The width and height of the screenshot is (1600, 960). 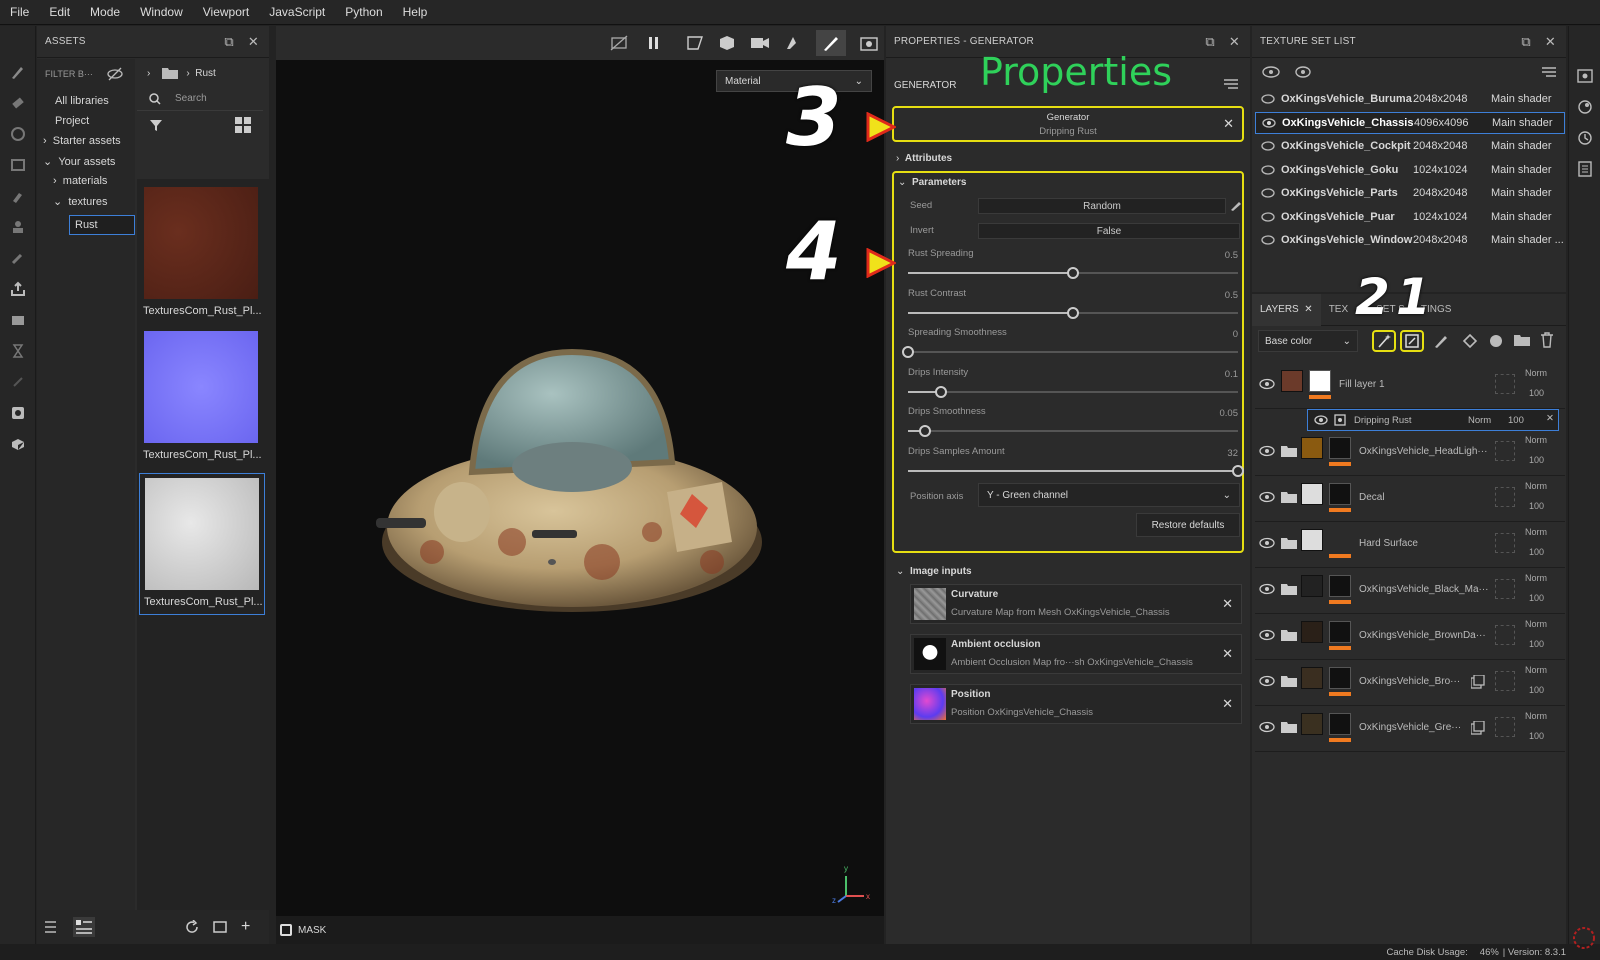 What do you see at coordinates (793, 43) in the screenshot?
I see `symmetry-icon` at bounding box center [793, 43].